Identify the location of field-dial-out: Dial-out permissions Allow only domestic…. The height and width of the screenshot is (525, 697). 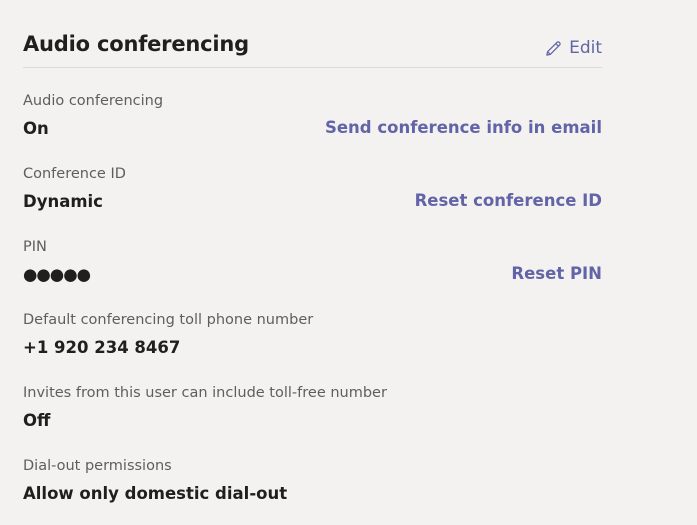
(312, 482).